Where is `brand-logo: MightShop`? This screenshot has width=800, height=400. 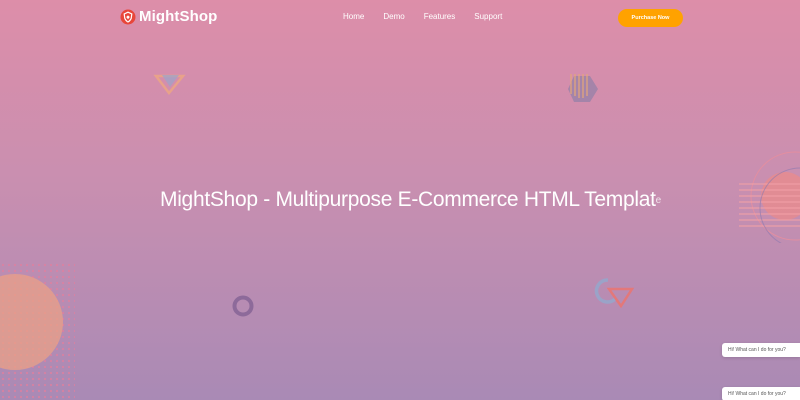 brand-logo: MightShop is located at coordinates (168, 16).